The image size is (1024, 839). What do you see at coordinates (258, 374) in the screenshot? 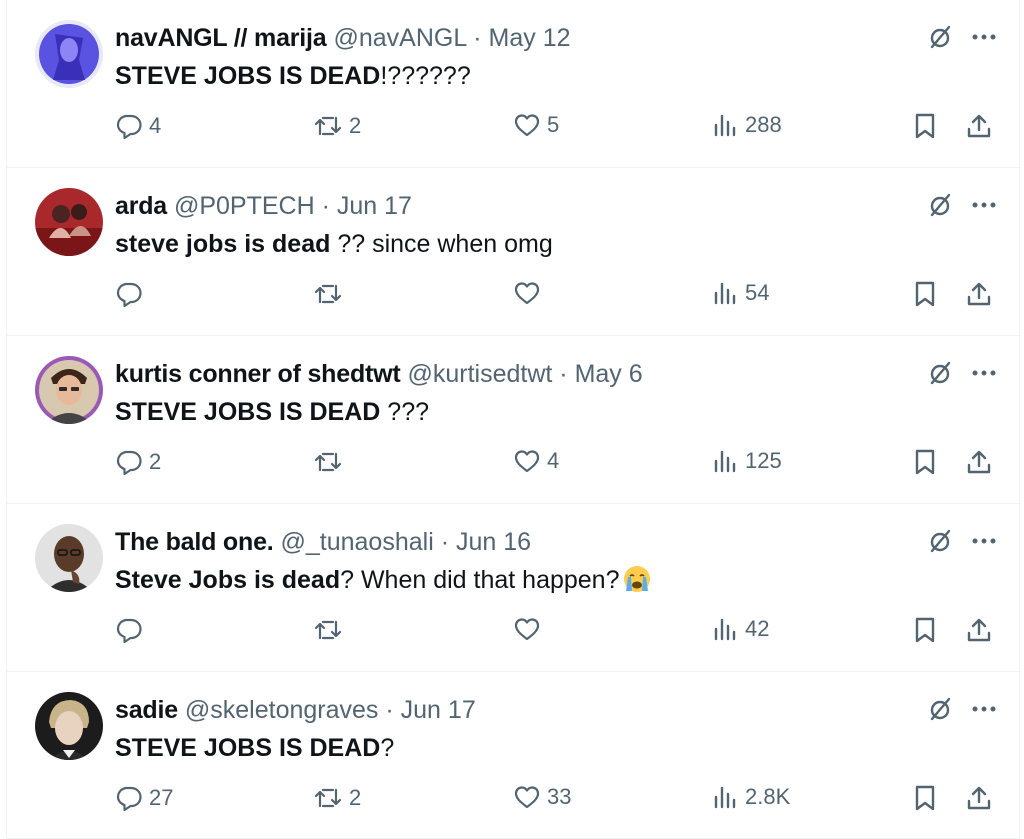
I see `display-name: kurtis conner of shedtwt` at bounding box center [258, 374].